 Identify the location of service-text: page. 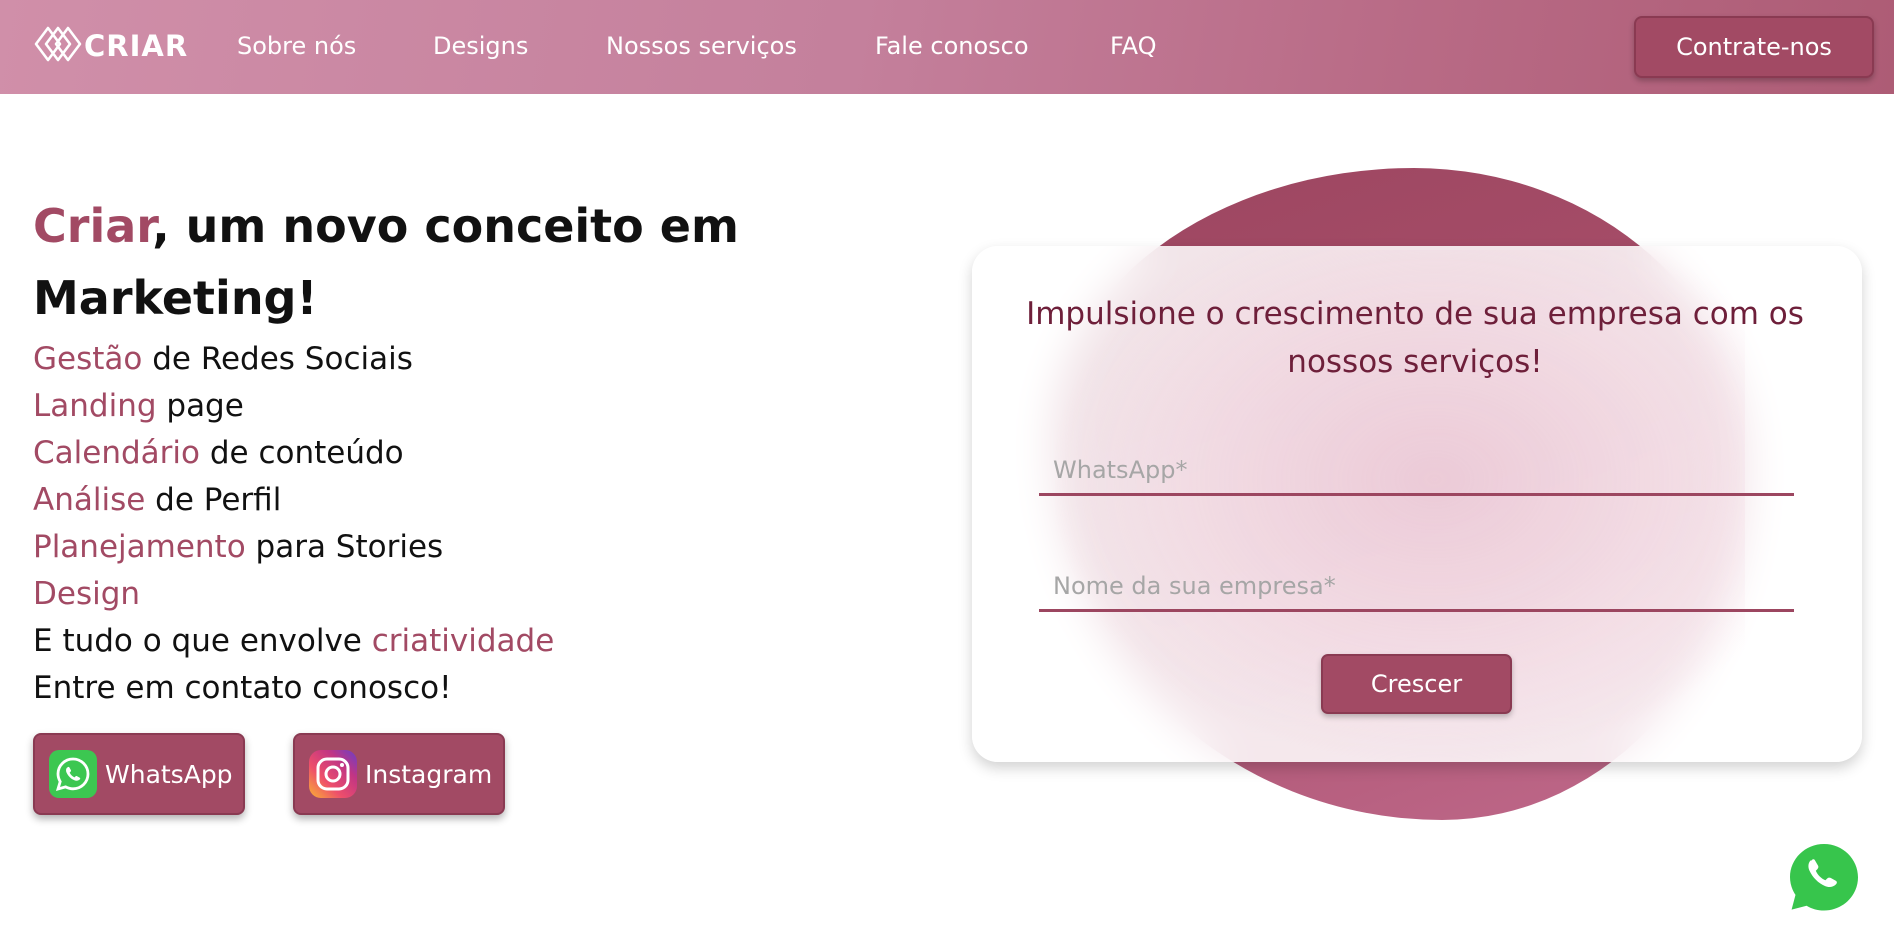
(200, 406).